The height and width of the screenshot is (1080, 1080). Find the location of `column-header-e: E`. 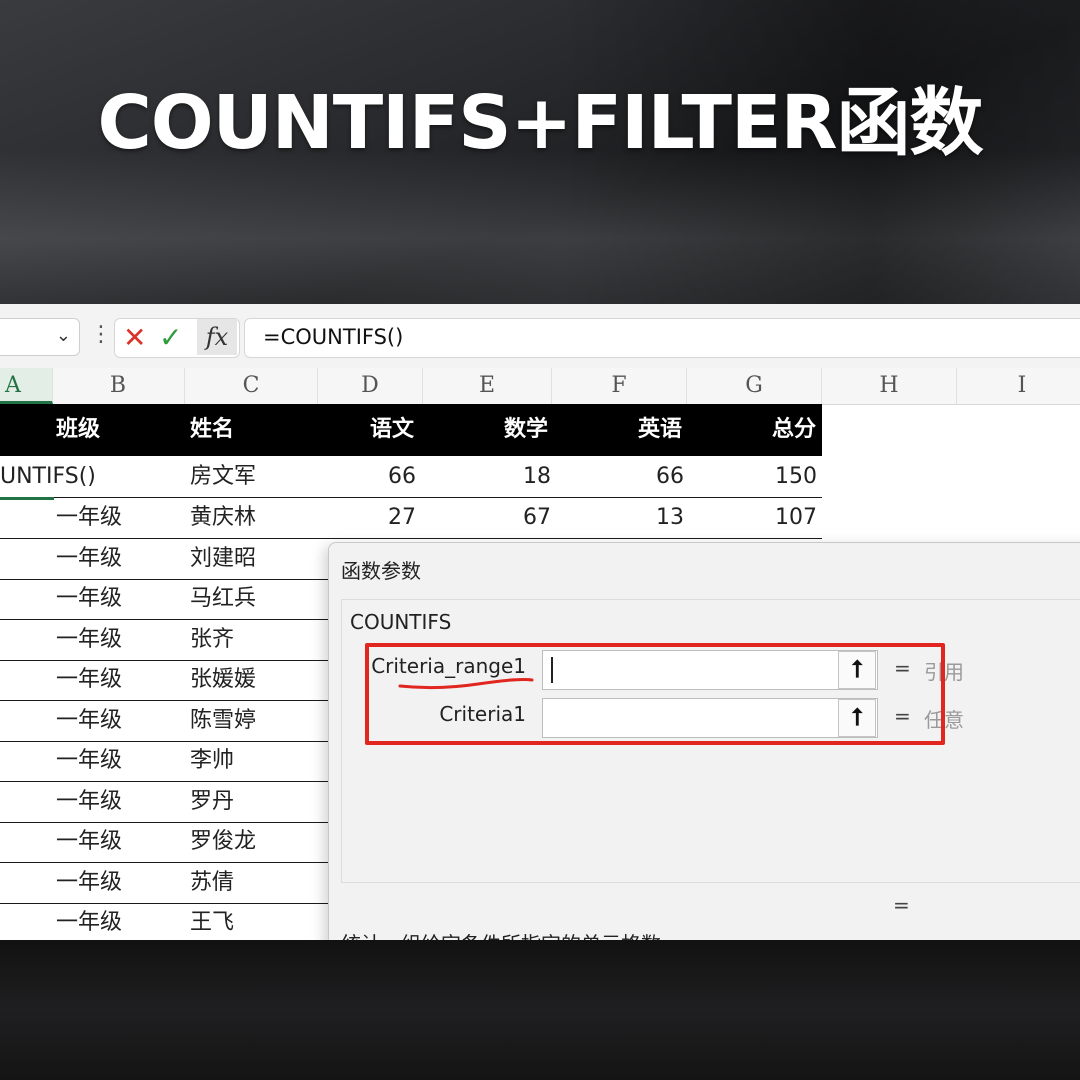

column-header-e: E is located at coordinates (487, 386).